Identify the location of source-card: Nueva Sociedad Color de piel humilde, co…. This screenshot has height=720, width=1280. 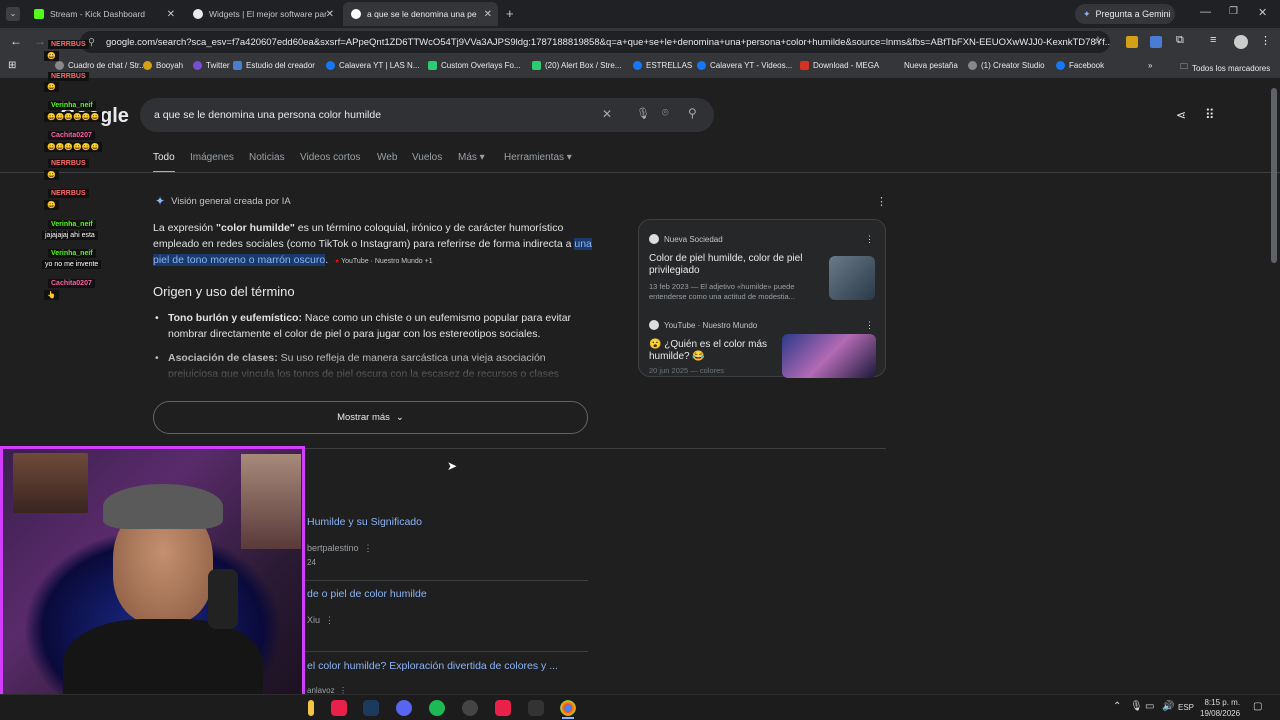
(764, 268).